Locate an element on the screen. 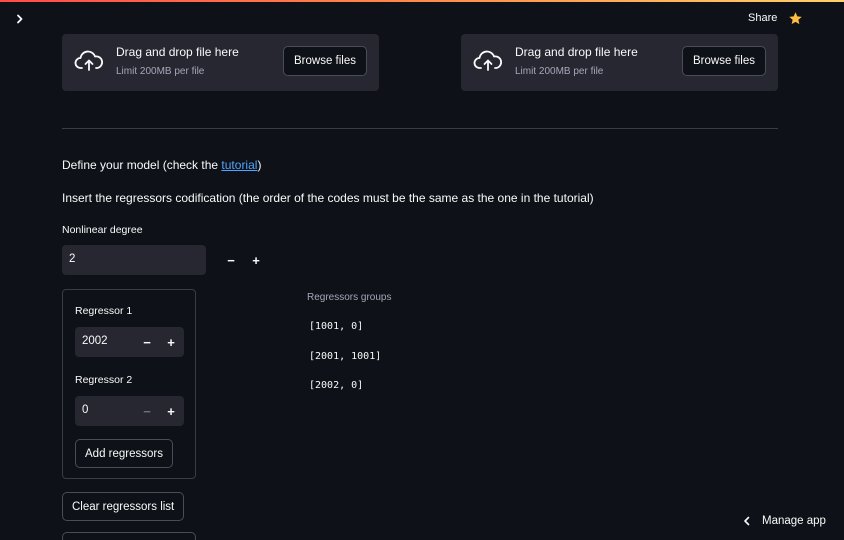 The width and height of the screenshot is (844, 540). regressor-1-stepper: 2002 − + is located at coordinates (129, 342).